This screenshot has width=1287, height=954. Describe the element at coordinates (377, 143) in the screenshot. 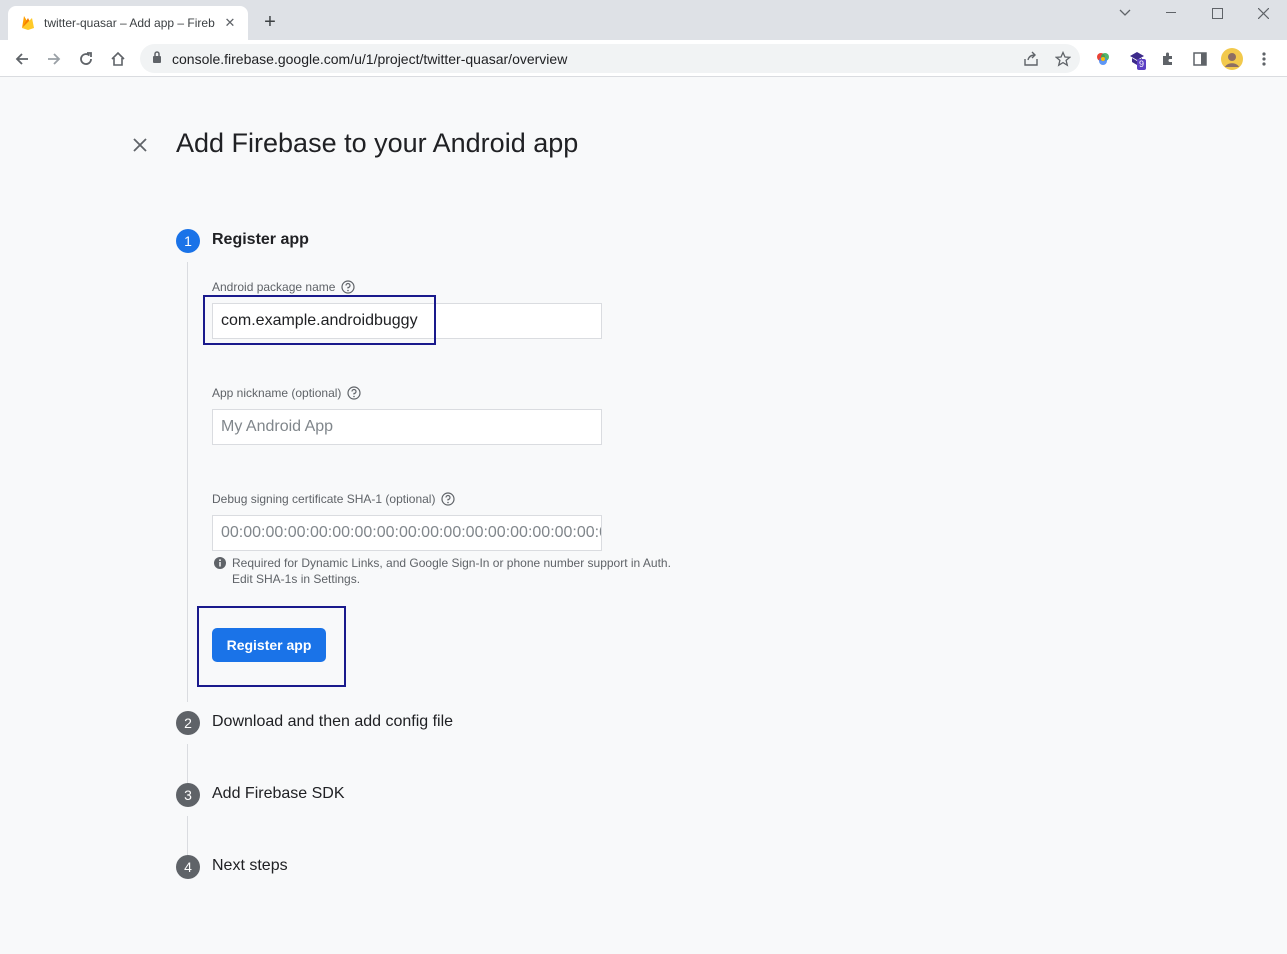

I see `page-title: Add Firebase to your Android app` at that location.